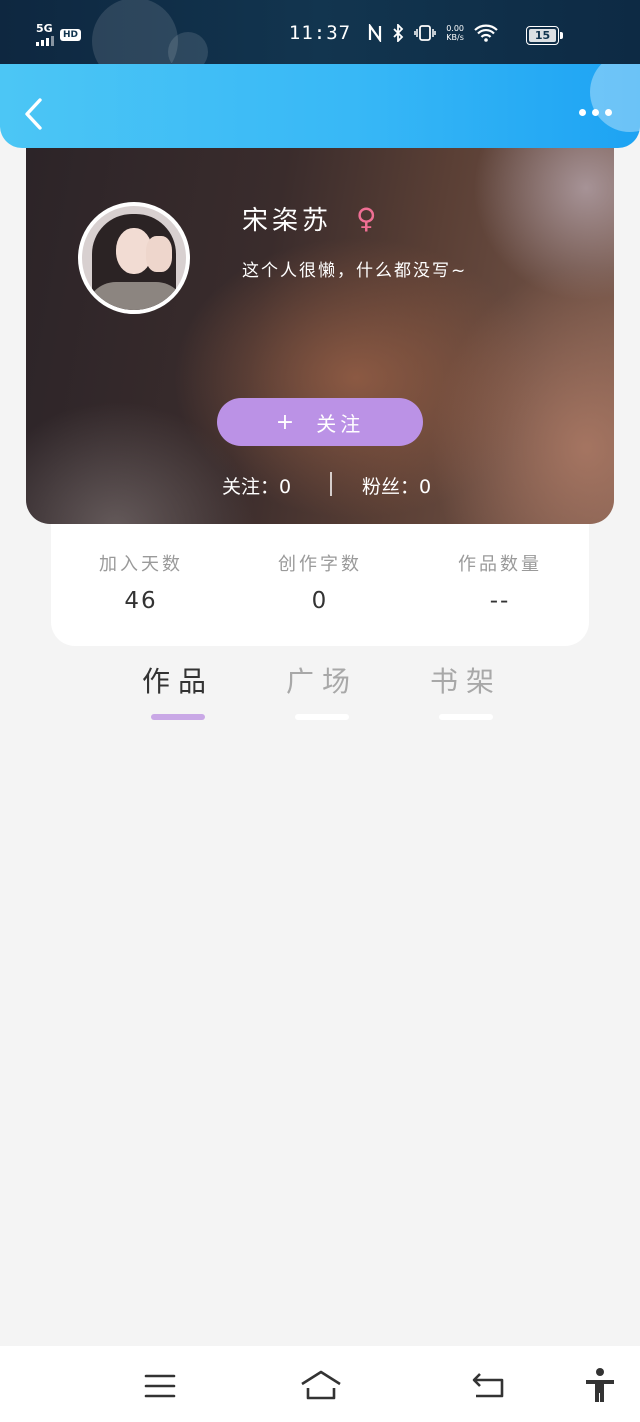 Image resolution: width=640 pixels, height=1422 pixels. What do you see at coordinates (331, 484) in the screenshot?
I see `divider` at bounding box center [331, 484].